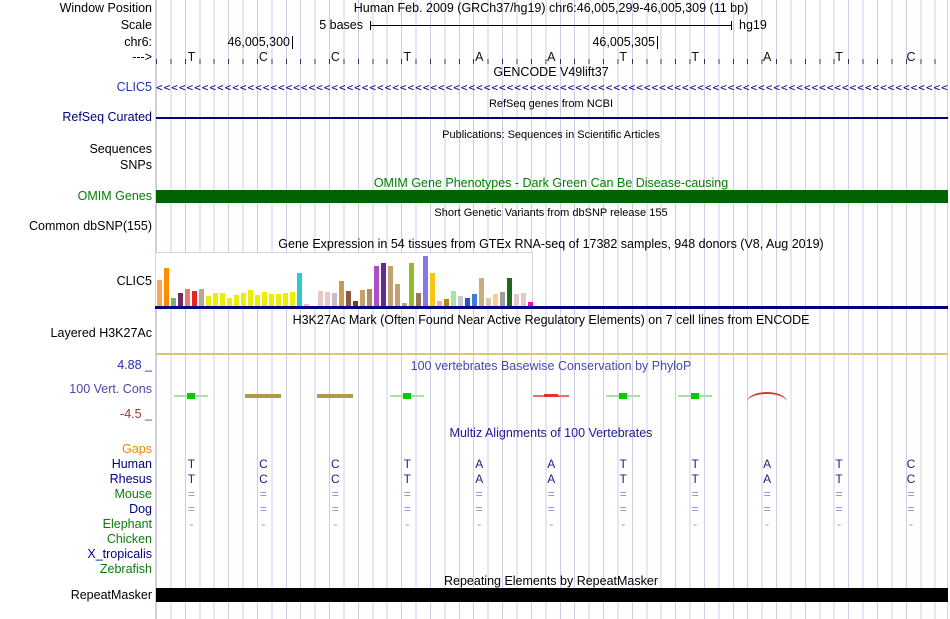 The height and width of the screenshot is (619, 950). Describe the element at coordinates (105, 8) in the screenshot. I see `track-label-window-position: Window Position` at that location.